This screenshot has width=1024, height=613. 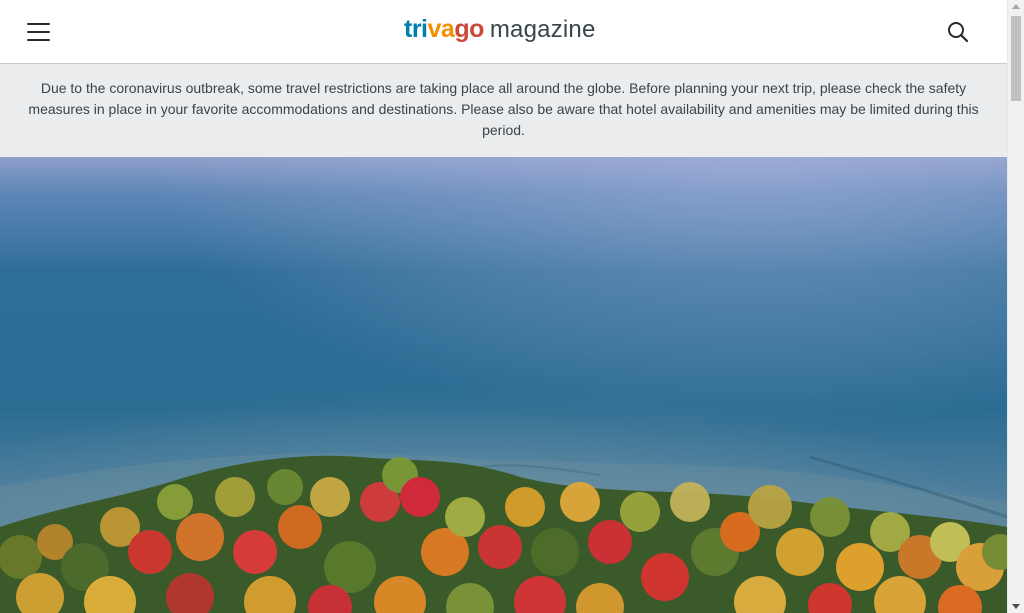 I want to click on logo-part-va: va, so click(x=441, y=29).